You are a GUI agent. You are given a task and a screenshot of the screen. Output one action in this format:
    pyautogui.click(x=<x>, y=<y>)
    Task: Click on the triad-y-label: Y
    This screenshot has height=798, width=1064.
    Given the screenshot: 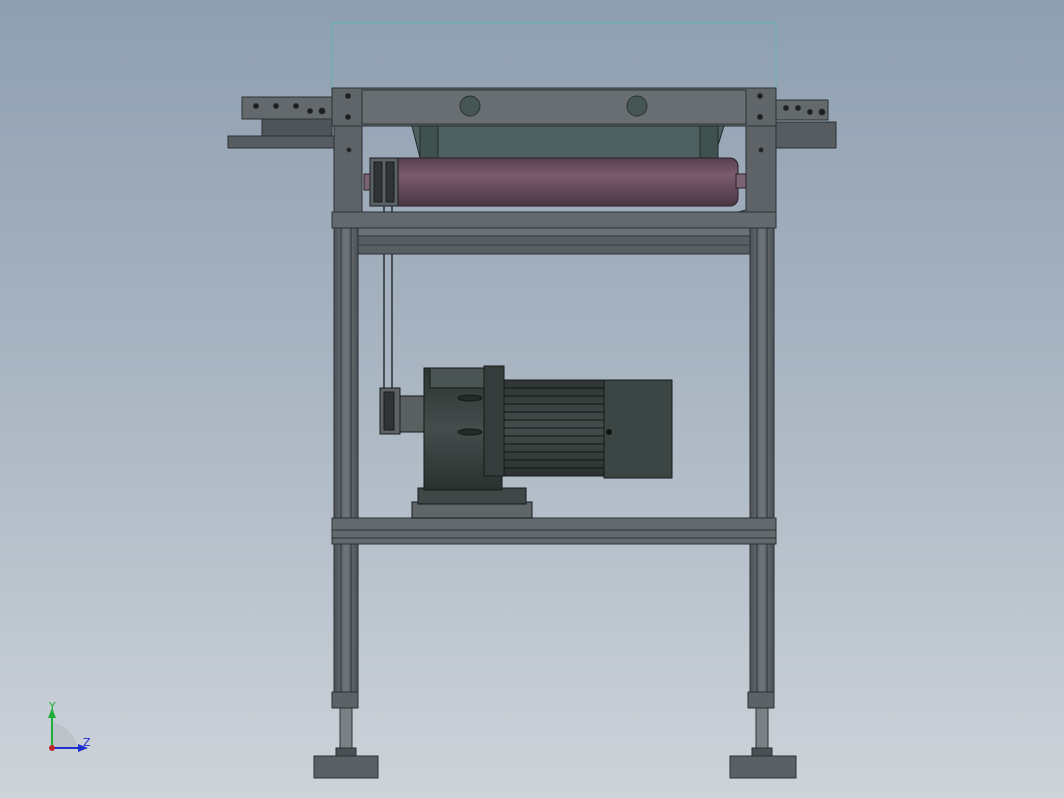 What is the action you would take?
    pyautogui.click(x=52, y=706)
    